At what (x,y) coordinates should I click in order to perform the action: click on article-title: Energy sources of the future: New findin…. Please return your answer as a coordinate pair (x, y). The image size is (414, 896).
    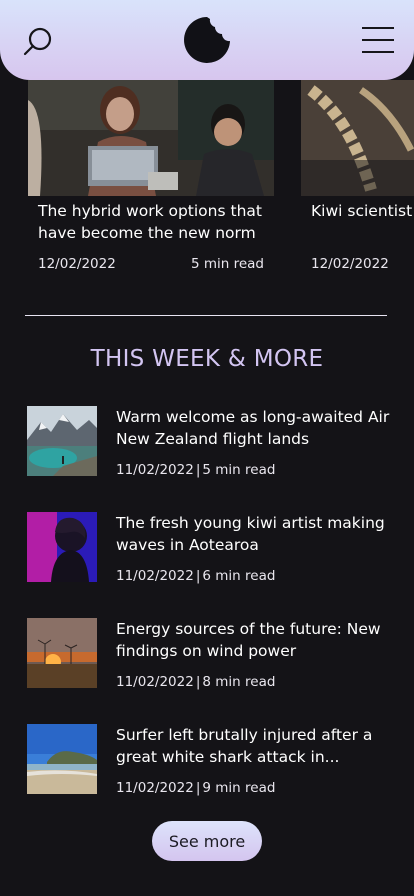
    Looking at the image, I should click on (256, 640).